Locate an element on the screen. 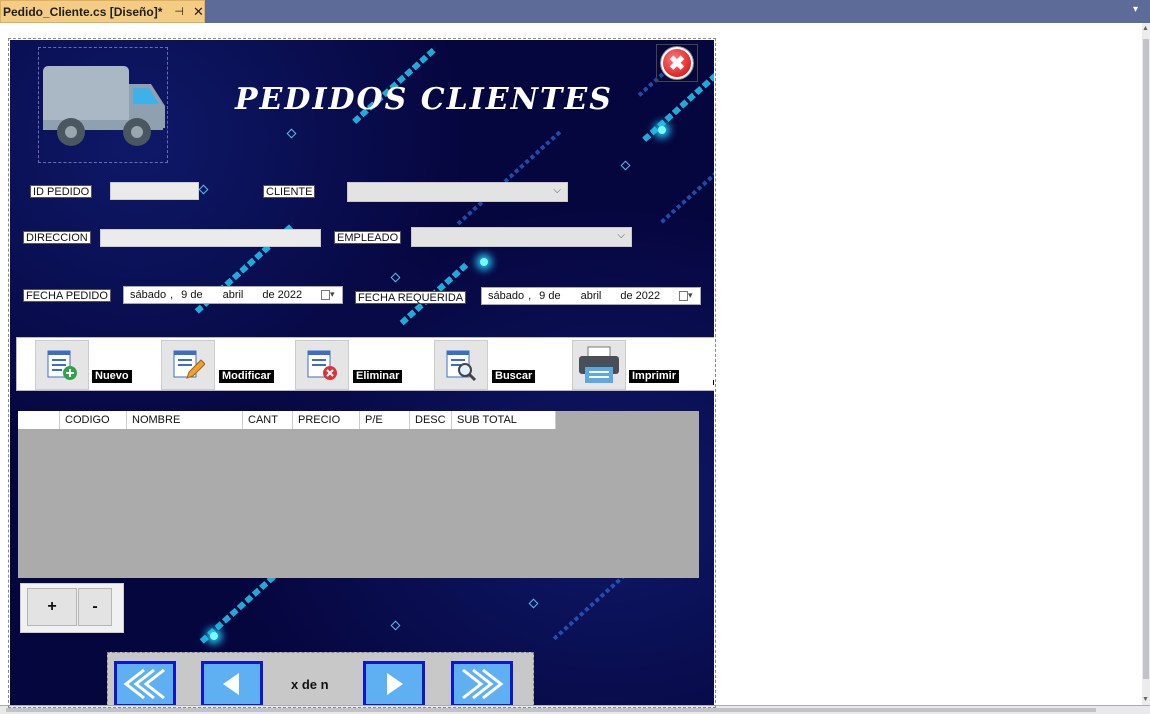 This screenshot has height=714, width=1150. eliminar-button is located at coordinates (322, 365).